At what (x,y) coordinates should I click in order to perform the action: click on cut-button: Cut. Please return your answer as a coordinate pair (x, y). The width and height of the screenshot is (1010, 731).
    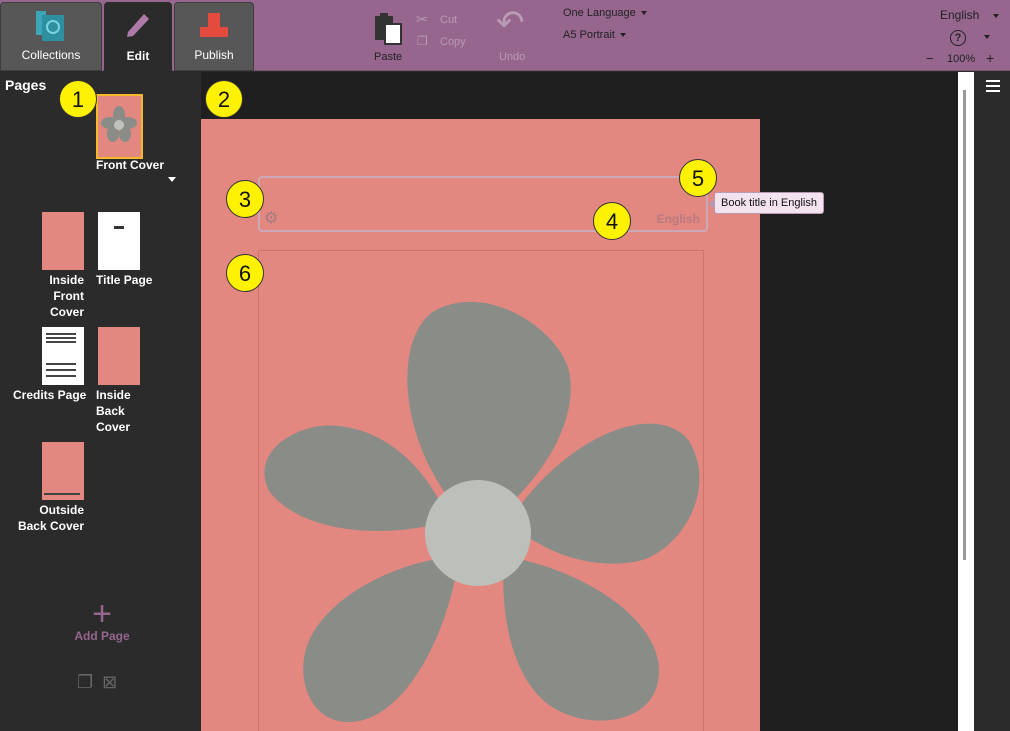
    Looking at the image, I should click on (448, 20).